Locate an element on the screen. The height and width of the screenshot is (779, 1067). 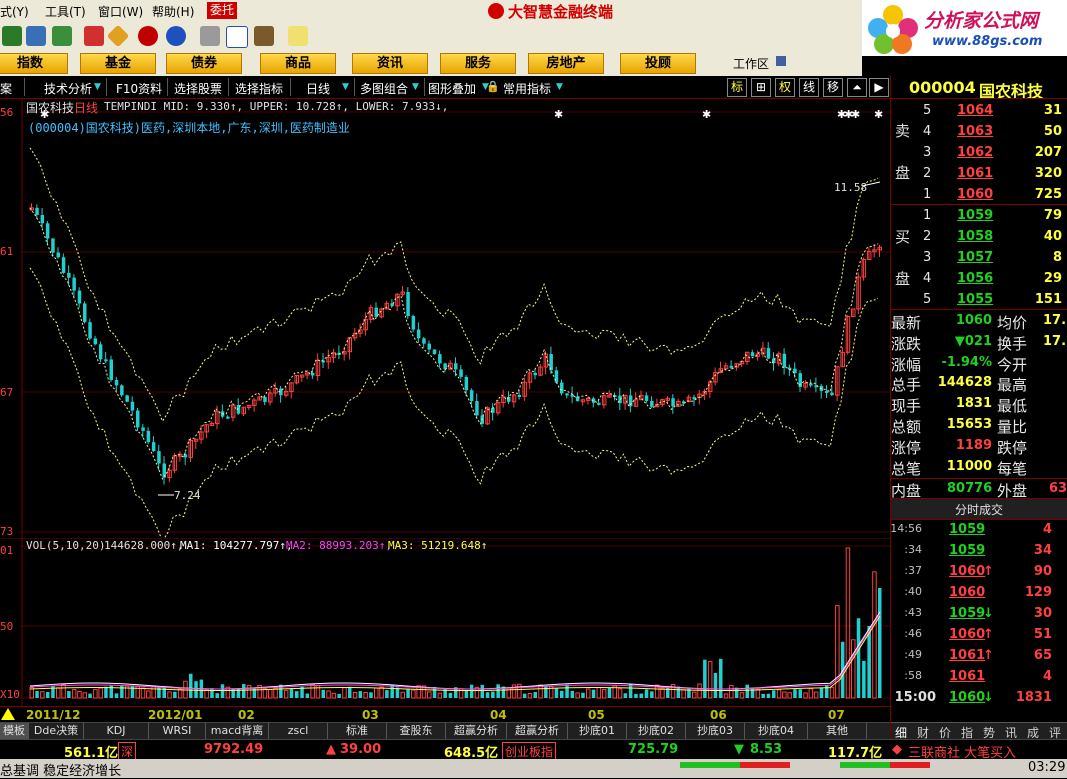
category-news: 资讯 is located at coordinates (390, 63).